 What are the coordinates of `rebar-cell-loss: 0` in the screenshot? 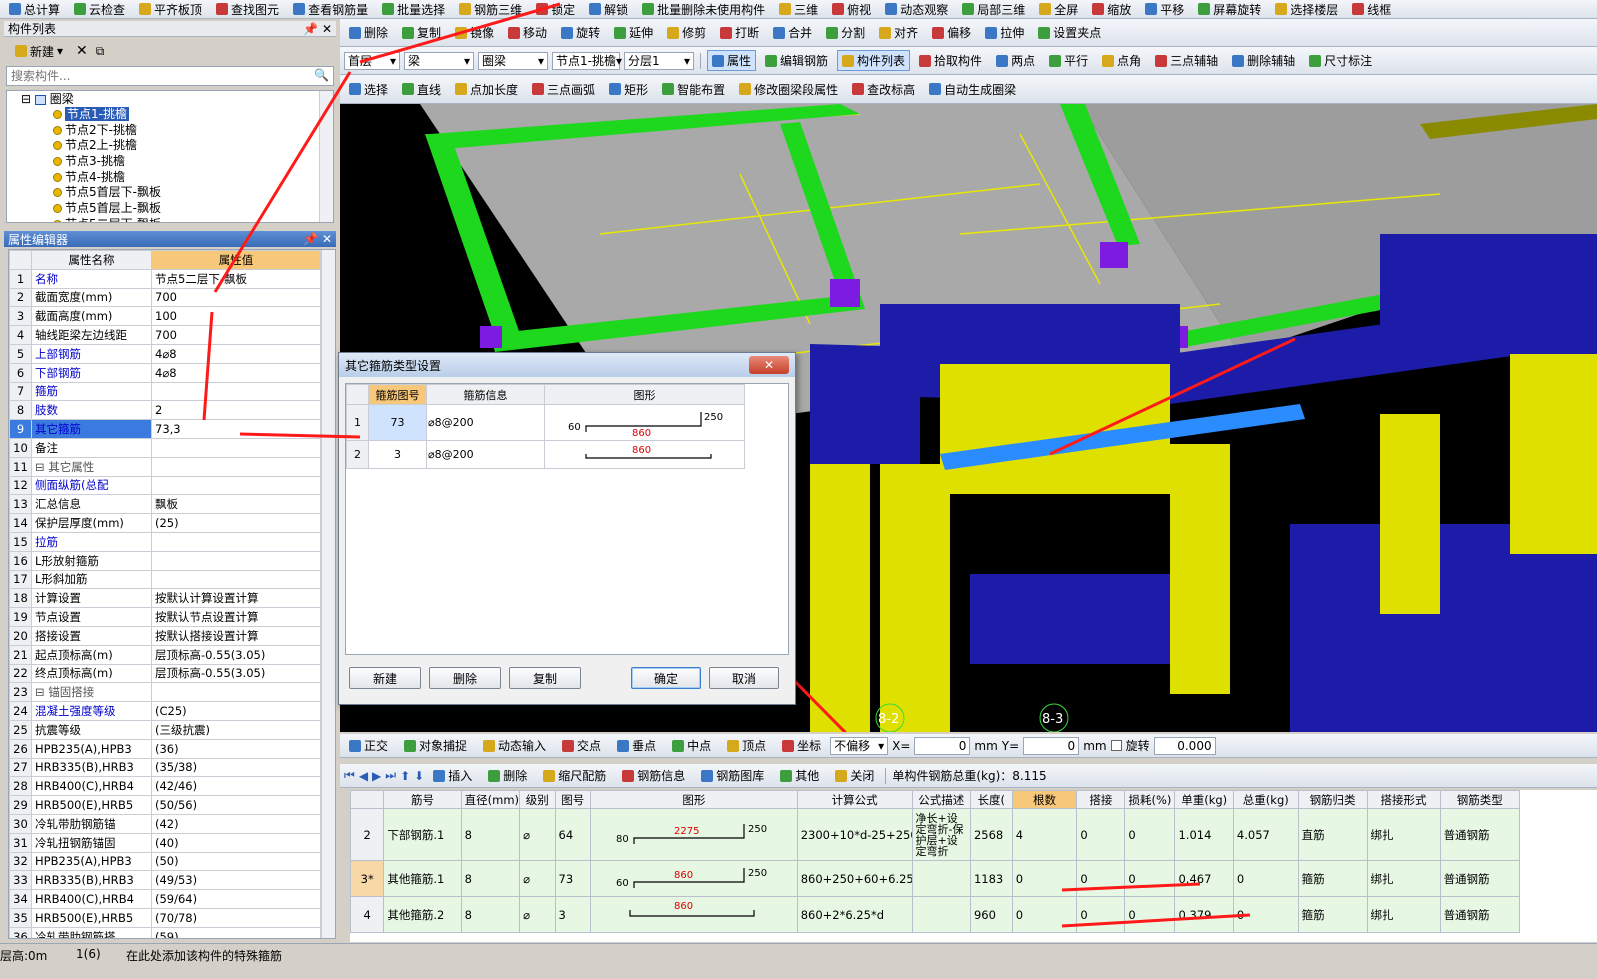 It's located at (1150, 914).